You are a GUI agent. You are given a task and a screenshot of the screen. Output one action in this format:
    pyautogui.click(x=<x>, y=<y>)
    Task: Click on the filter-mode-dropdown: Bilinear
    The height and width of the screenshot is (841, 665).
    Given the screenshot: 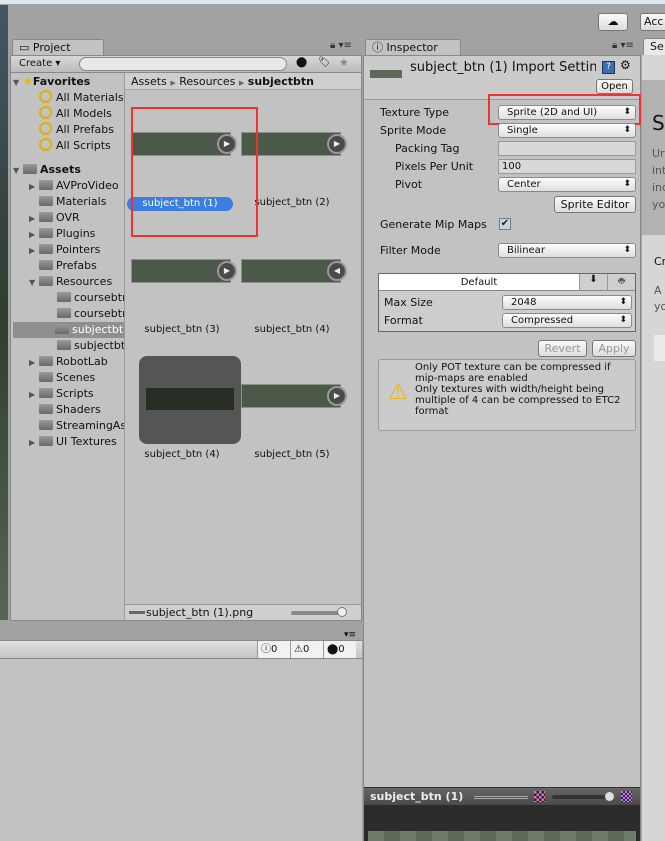 What is the action you would take?
    pyautogui.click(x=567, y=250)
    